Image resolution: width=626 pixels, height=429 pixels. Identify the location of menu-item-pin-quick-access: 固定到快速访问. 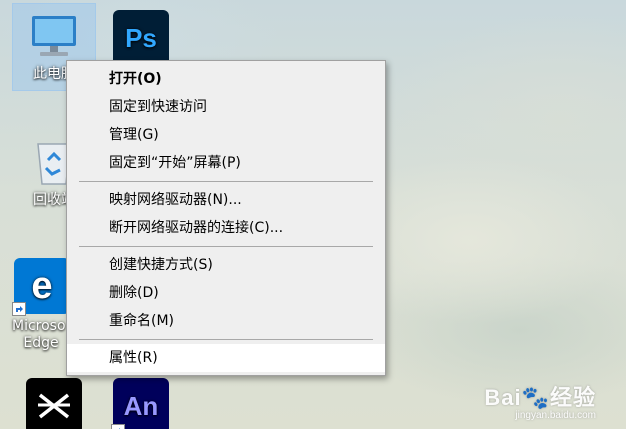
(226, 107).